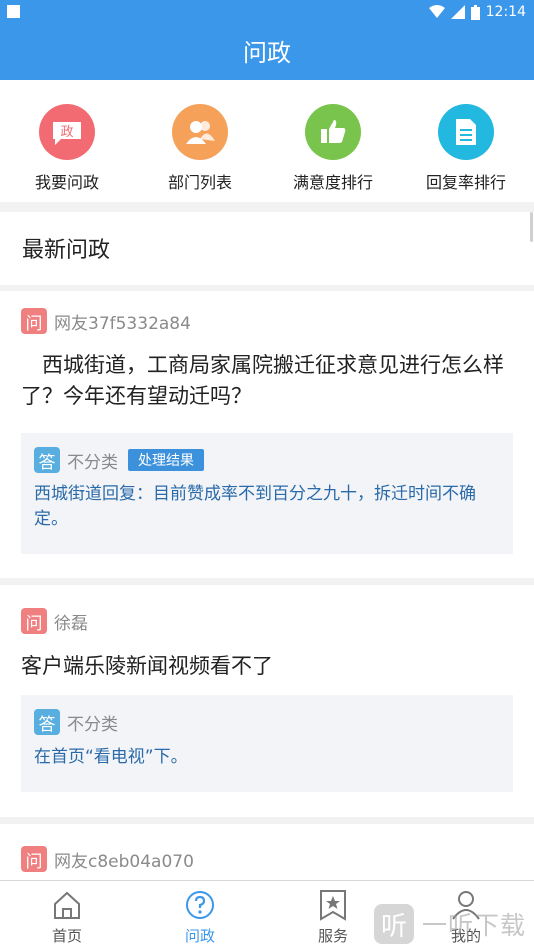  I want to click on question-text: 西城街道，工商局家属院搬迁征求意见进行怎么样了？今年还有望动迁吗？, so click(262, 380).